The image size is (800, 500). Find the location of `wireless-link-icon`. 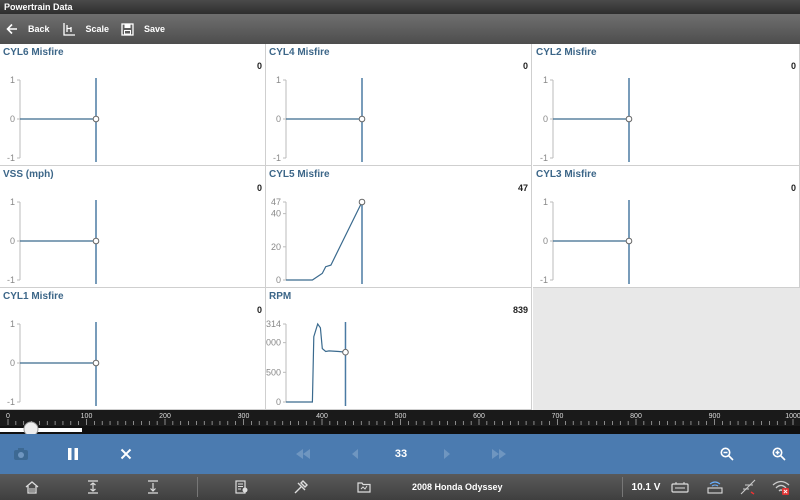

wireless-link-icon is located at coordinates (715, 487).